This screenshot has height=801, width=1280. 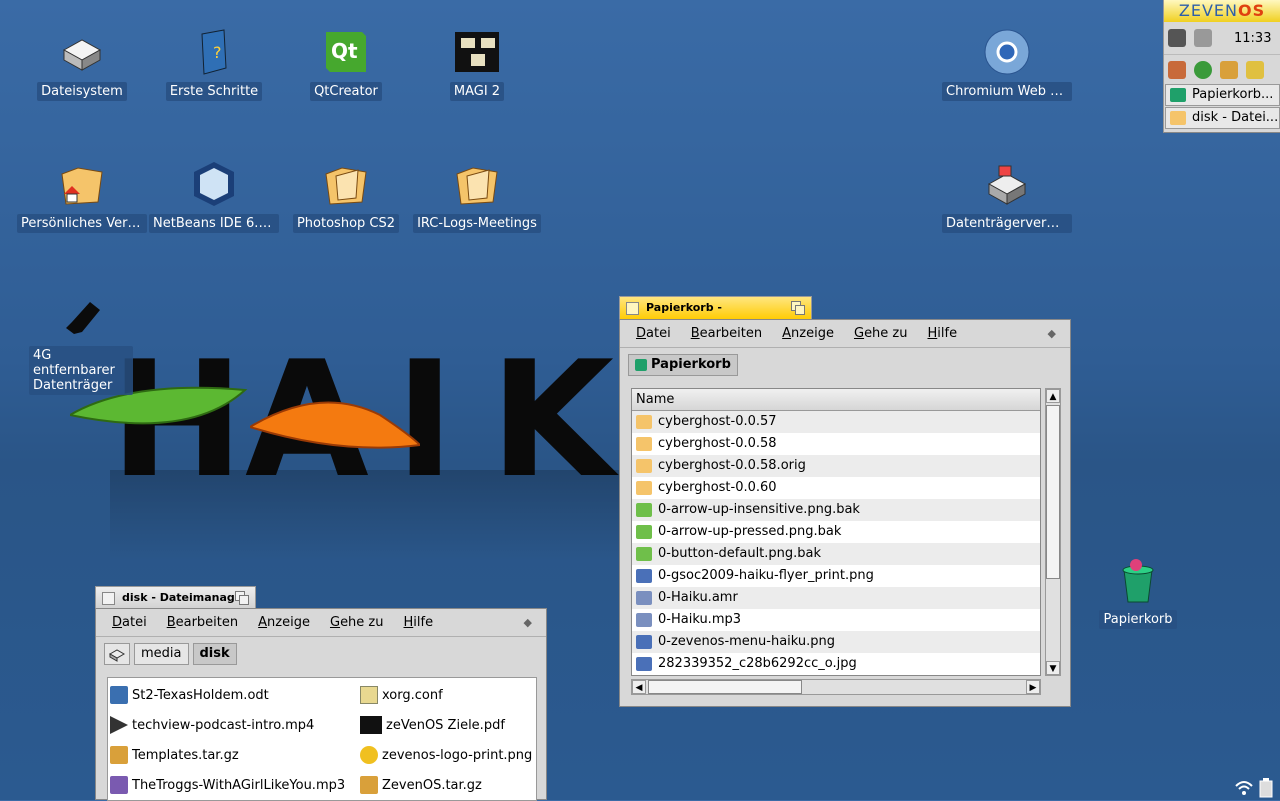 I want to click on crumb-disk: disk, so click(x=214, y=654).